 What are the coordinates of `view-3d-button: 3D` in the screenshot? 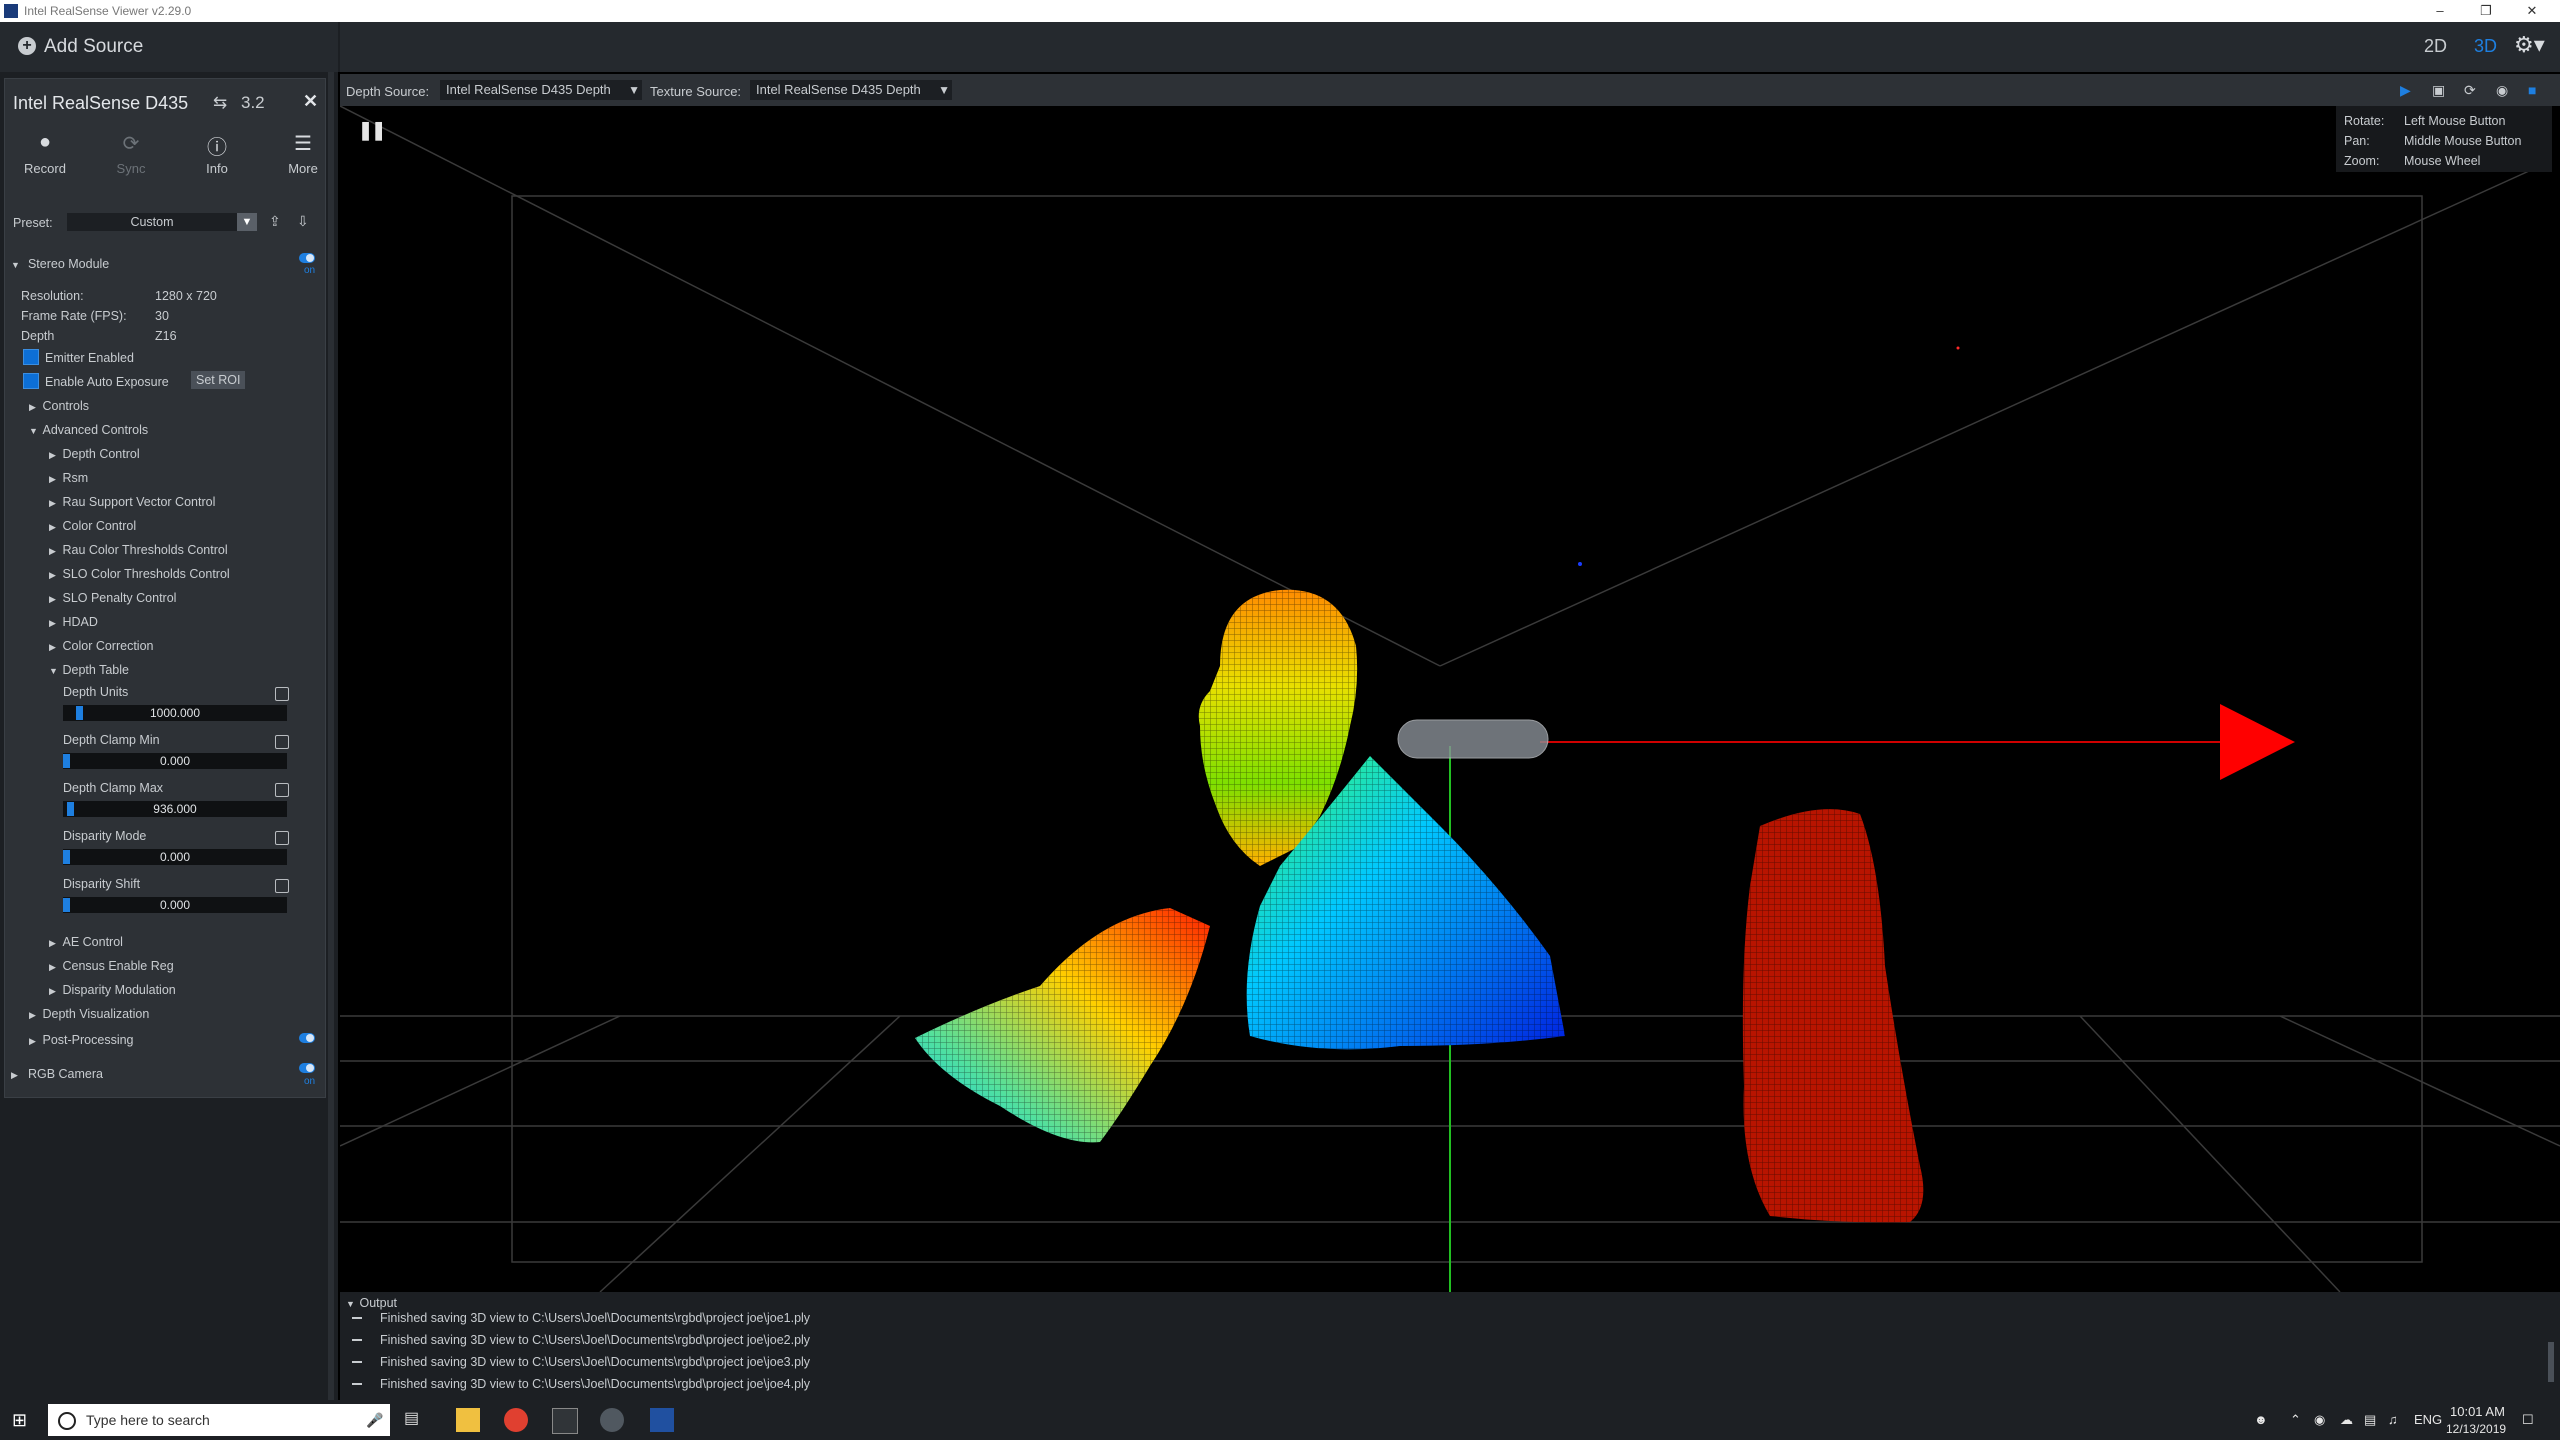 It's located at (2485, 46).